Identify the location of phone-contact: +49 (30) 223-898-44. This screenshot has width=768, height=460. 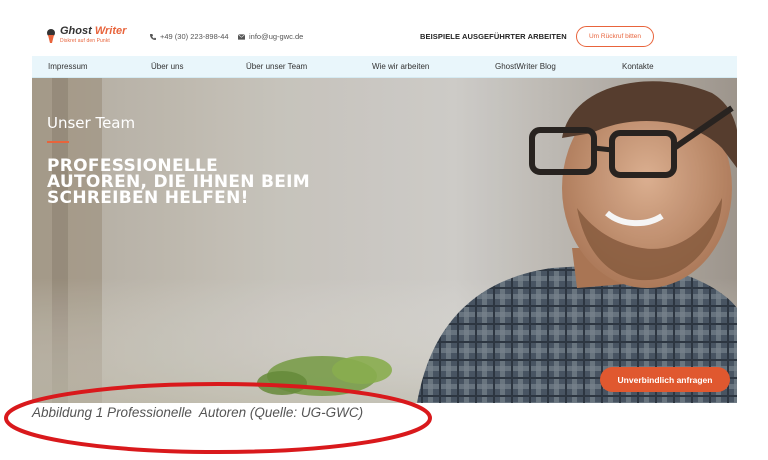
(189, 36).